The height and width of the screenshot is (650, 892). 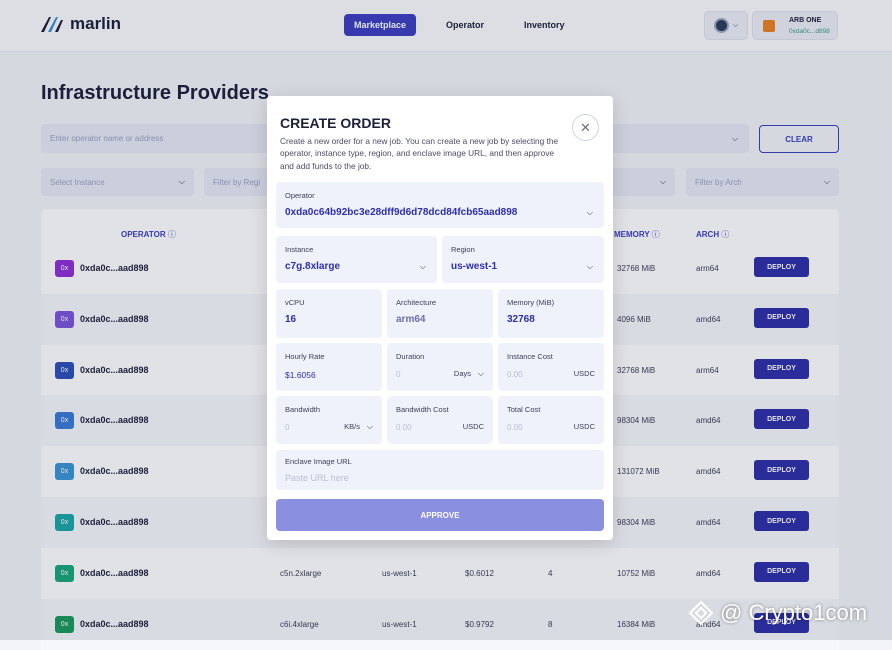 What do you see at coordinates (473, 426) in the screenshot?
I see `bandwidth-cost-unit: USDC` at bounding box center [473, 426].